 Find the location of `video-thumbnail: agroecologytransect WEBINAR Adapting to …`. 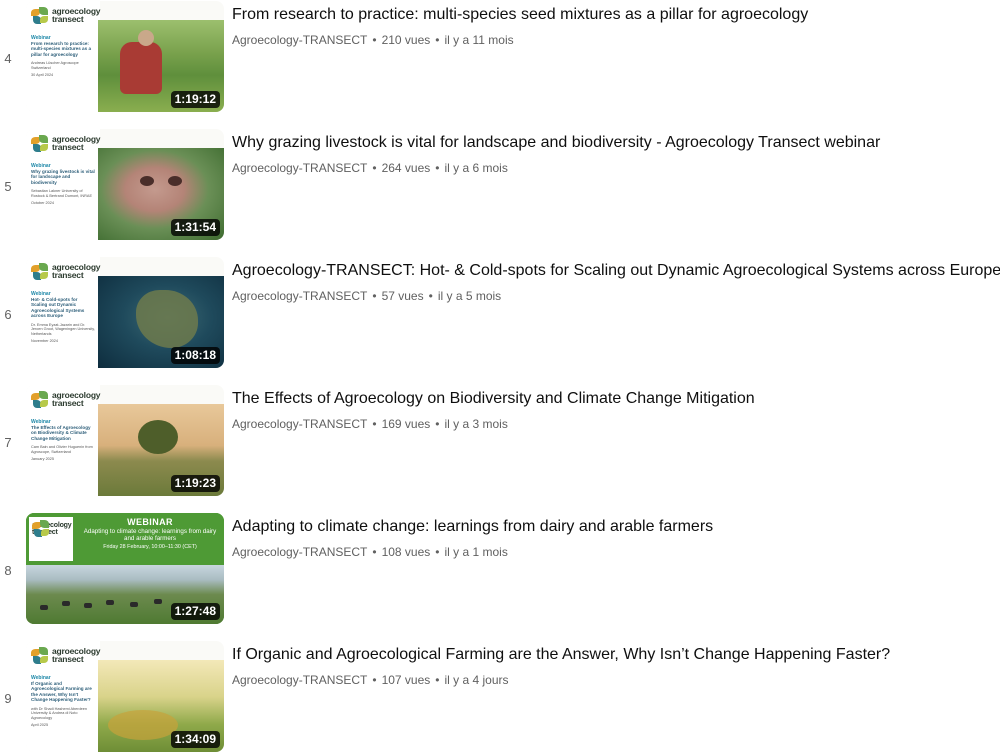

video-thumbnail: agroecologytransect WEBINAR Adapting to … is located at coordinates (125, 568).